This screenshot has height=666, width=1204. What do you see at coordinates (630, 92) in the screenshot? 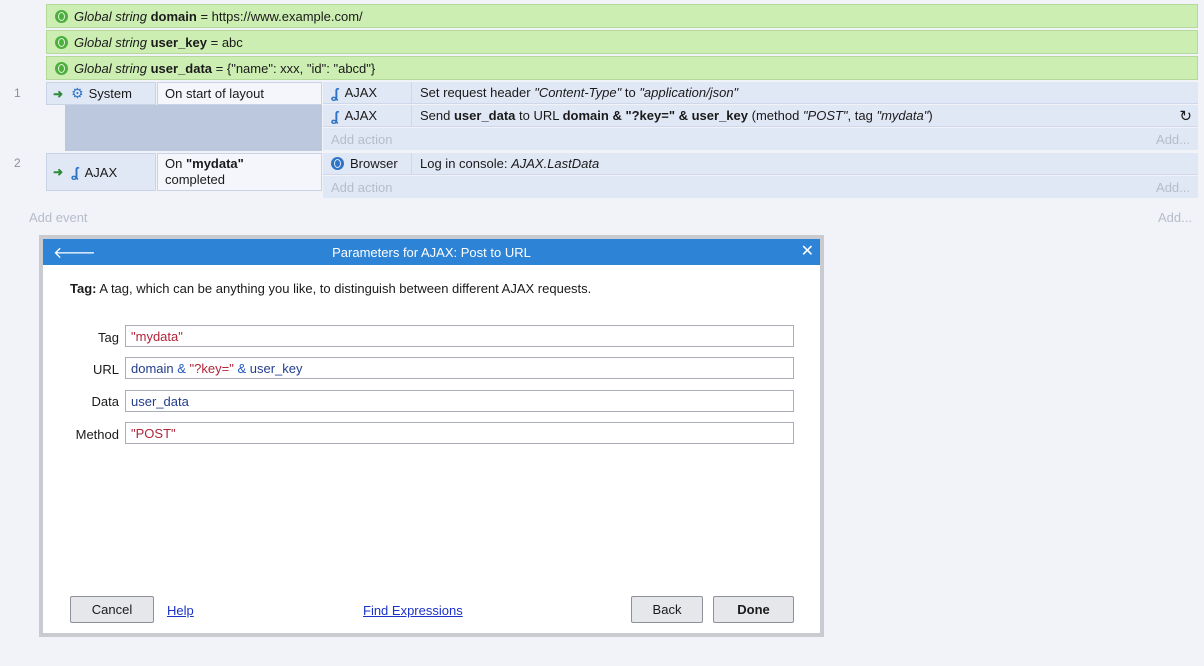
I see `action-text-part: to` at bounding box center [630, 92].